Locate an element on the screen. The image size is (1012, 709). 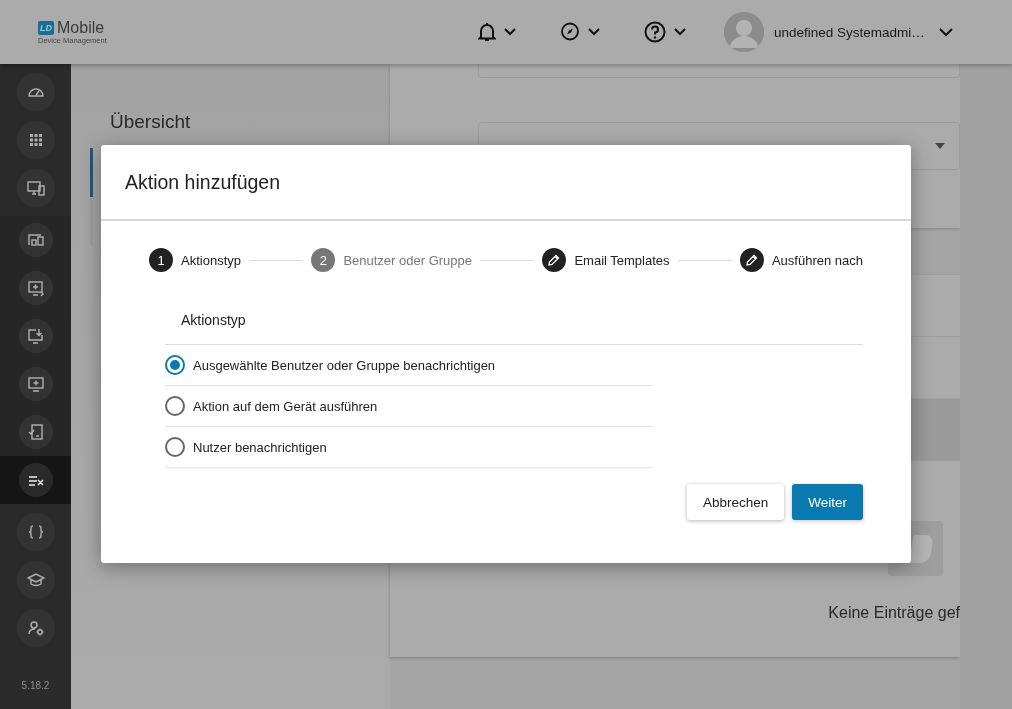
caret-icon is located at coordinates (940, 146).